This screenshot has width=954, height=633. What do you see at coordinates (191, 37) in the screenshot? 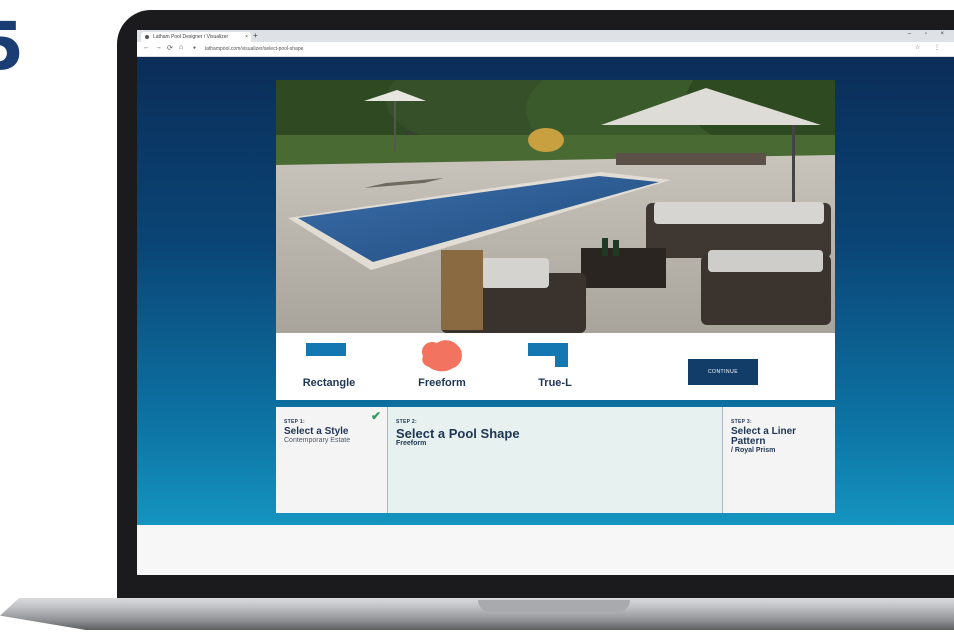
I see `tab-title: Latham Pool Designer / Visualizer` at bounding box center [191, 37].